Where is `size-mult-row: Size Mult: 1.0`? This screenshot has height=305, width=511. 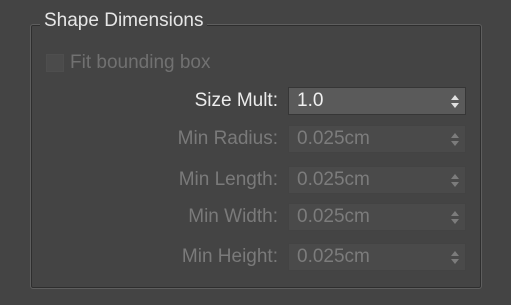 size-mult-row: Size Mult: 1.0 is located at coordinates (265, 101).